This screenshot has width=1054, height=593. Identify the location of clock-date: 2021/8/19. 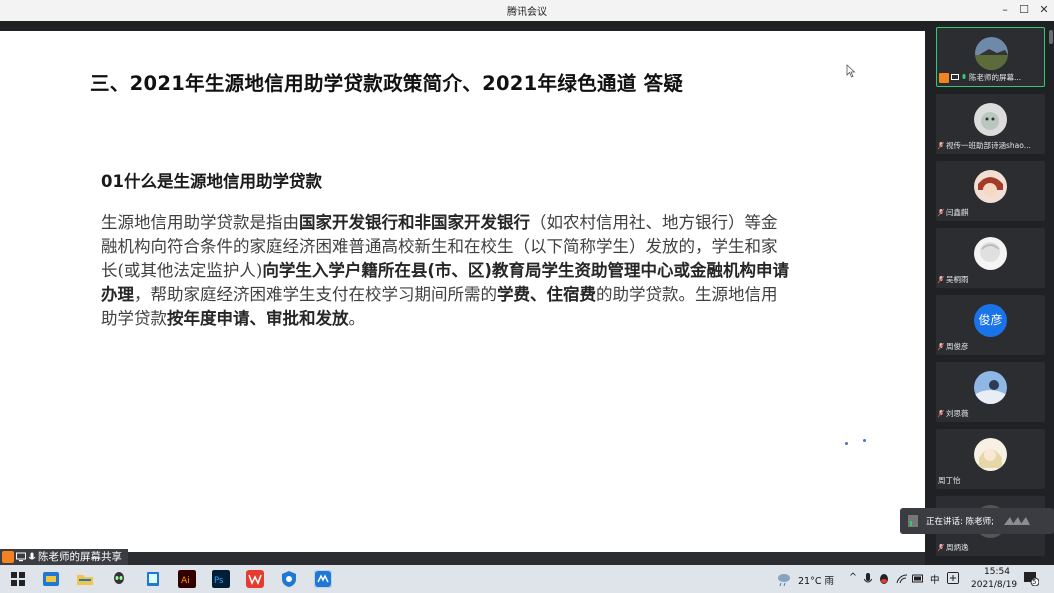
(994, 585).